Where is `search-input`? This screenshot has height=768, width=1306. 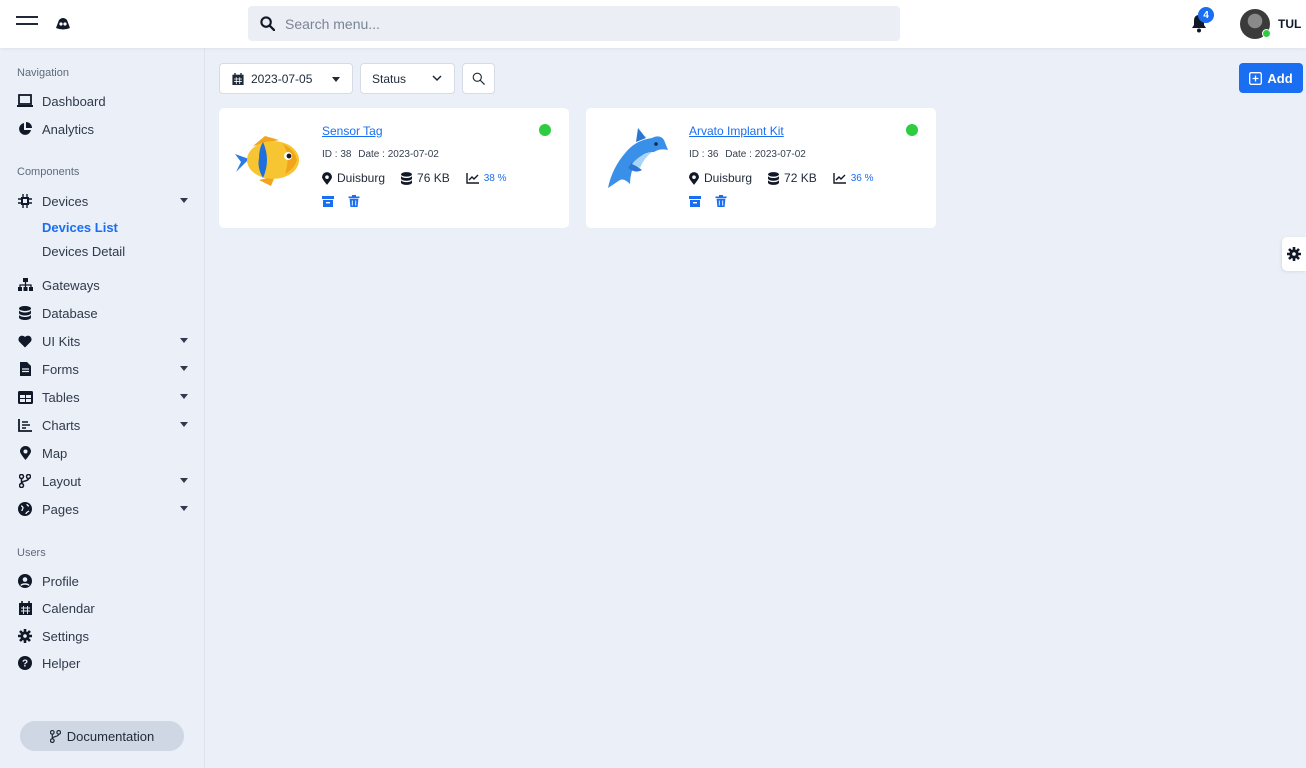 search-input is located at coordinates (575, 23).